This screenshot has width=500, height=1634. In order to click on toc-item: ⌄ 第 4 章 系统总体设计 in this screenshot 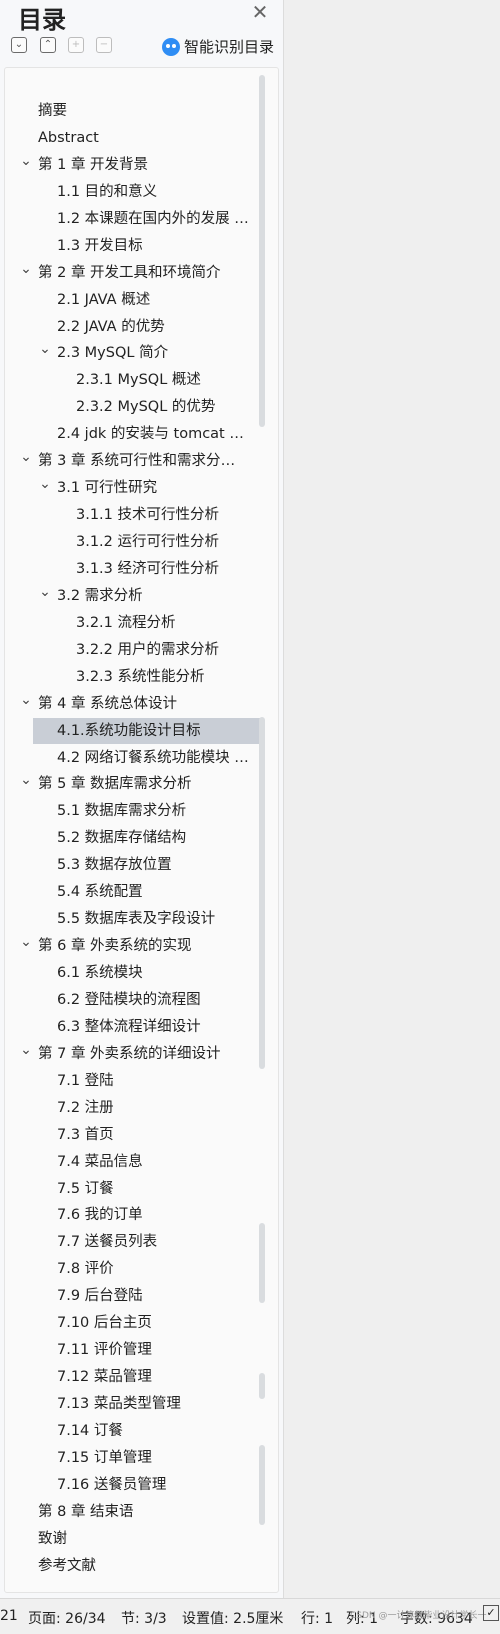, I will do `click(137, 704)`.